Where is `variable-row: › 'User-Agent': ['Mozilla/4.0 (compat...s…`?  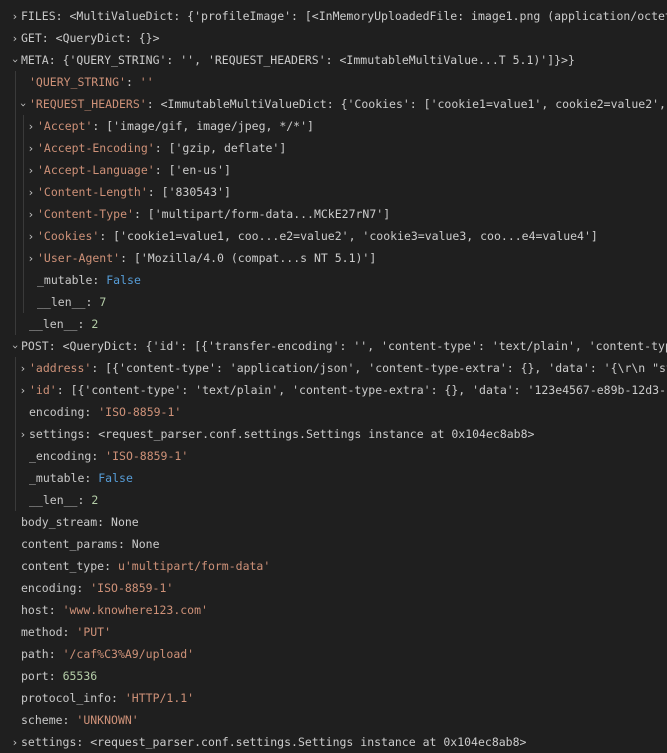
variable-row: › 'User-Agent': ['Mozilla/4.0 (compat...s… is located at coordinates (333, 258).